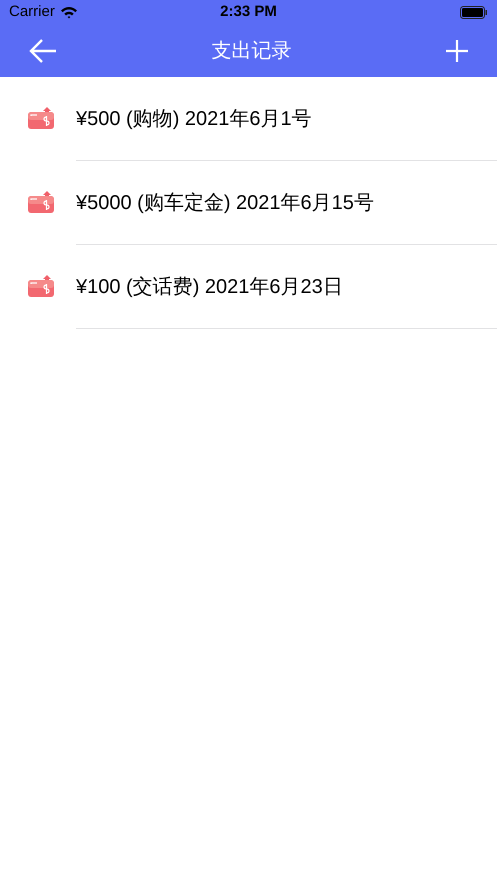 Image resolution: width=497 pixels, height=883 pixels. What do you see at coordinates (457, 51) in the screenshot?
I see `add-button` at bounding box center [457, 51].